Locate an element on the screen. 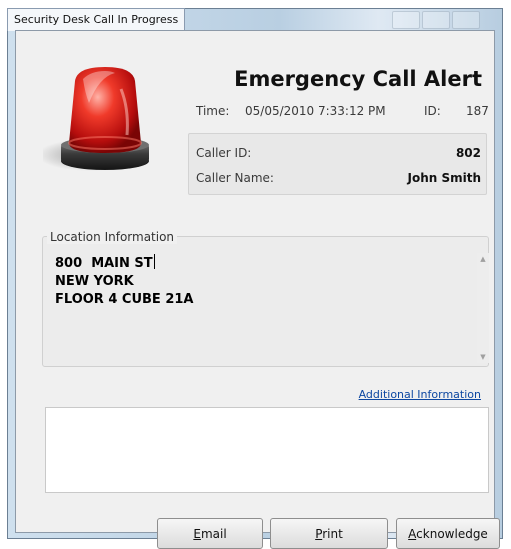 The image size is (511, 549). acknowledge-button: Acknowledge is located at coordinates (448, 533).